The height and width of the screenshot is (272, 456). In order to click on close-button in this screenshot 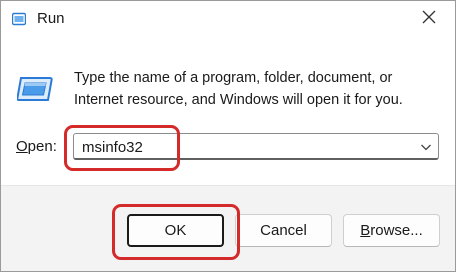, I will do `click(429, 19)`.